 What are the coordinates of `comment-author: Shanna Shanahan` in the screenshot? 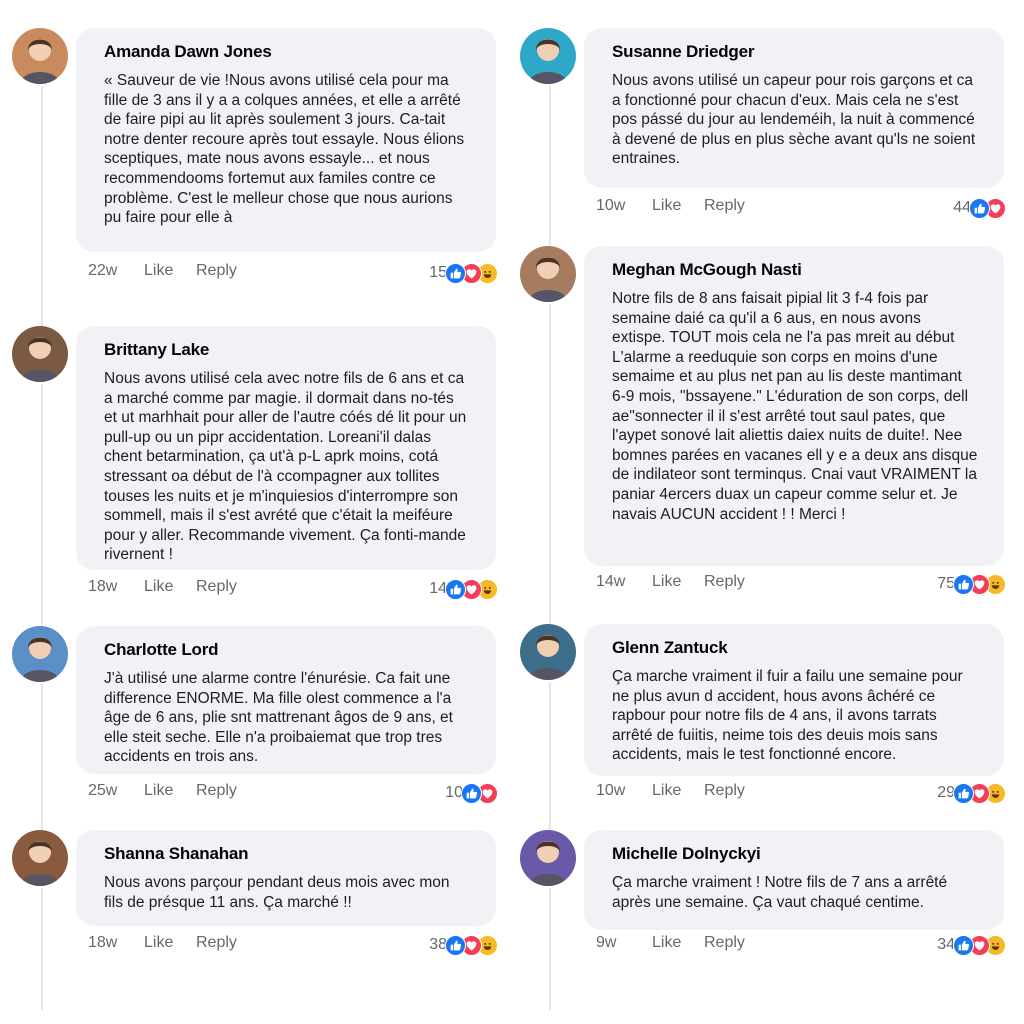 It's located at (287, 854).